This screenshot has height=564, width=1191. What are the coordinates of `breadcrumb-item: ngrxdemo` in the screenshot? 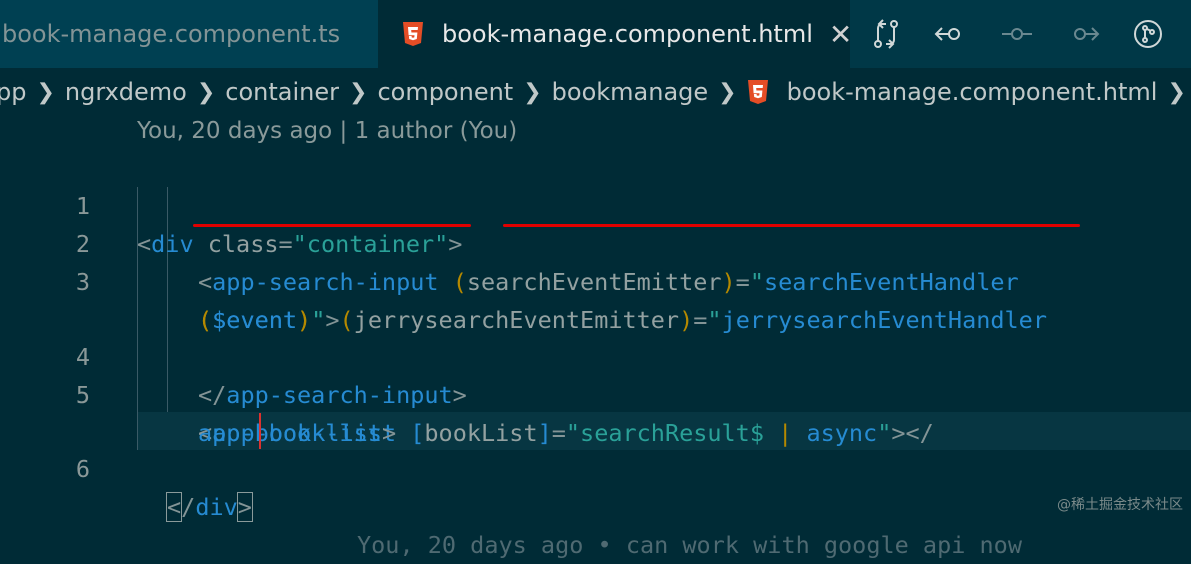 It's located at (126, 92).